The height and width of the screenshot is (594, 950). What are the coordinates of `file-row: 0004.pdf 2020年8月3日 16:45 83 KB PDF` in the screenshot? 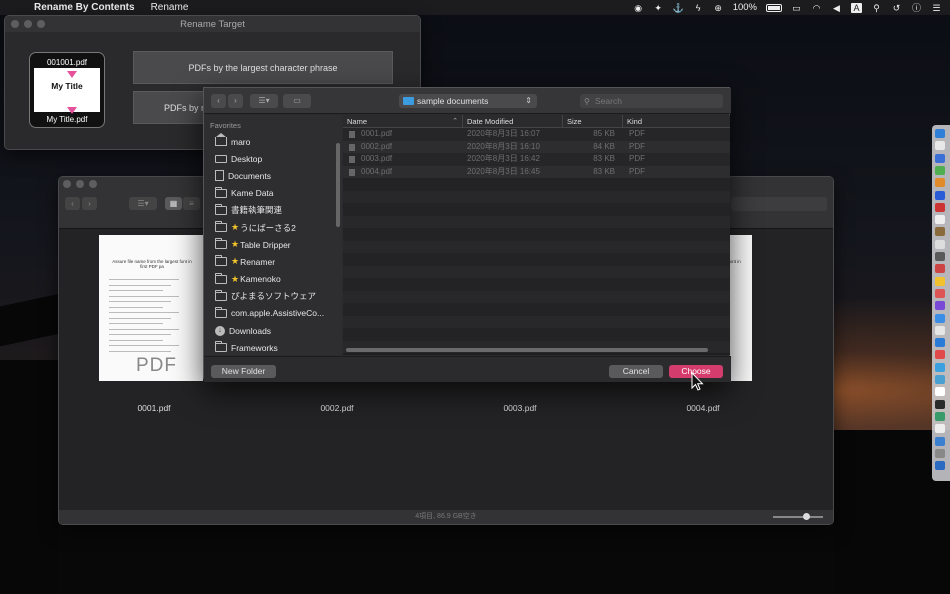 It's located at (536, 171).